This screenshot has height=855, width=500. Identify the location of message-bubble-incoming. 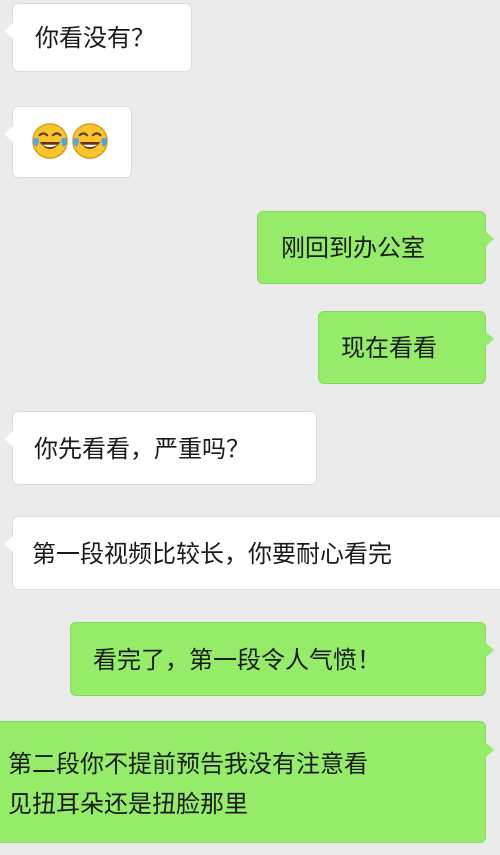
(68, 142).